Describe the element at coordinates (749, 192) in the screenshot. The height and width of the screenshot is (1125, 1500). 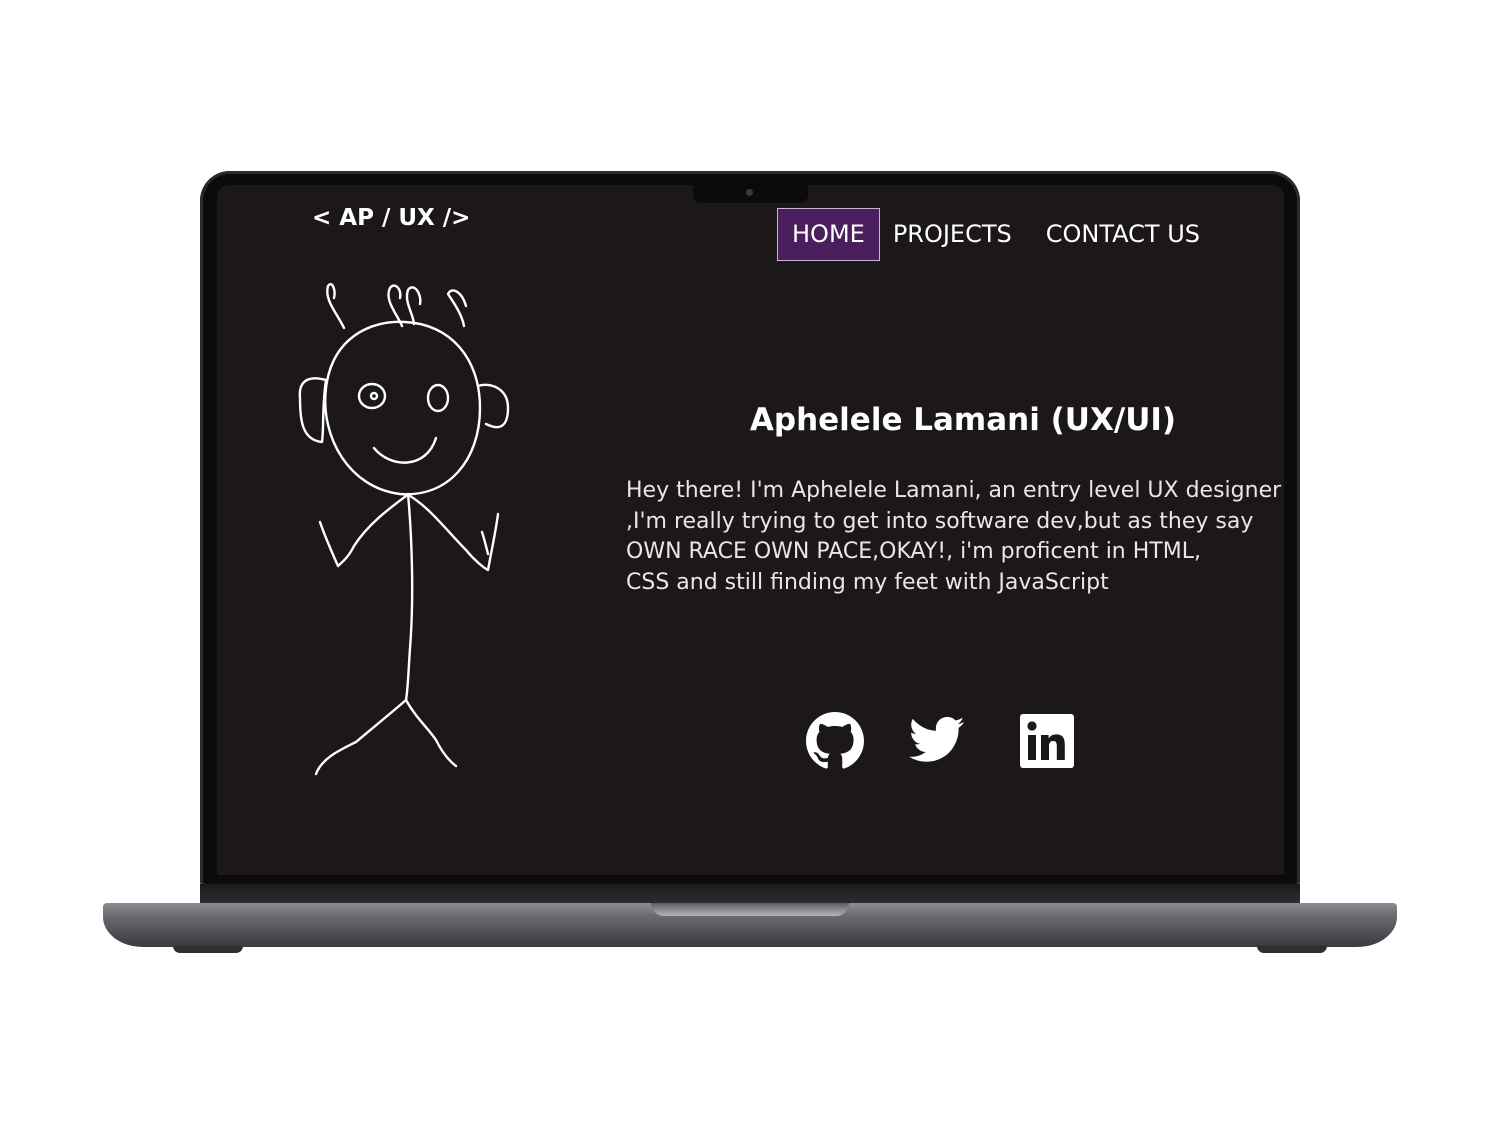
I see `camera-icon` at that location.